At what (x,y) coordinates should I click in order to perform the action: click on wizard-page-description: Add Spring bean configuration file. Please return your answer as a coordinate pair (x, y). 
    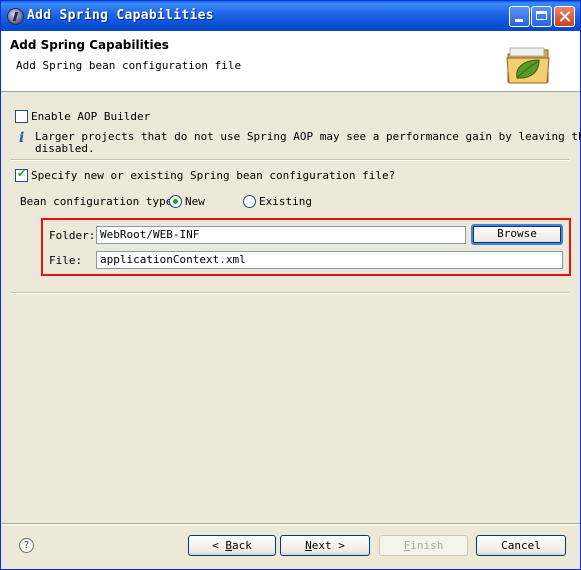
    Looking at the image, I should click on (129, 65).